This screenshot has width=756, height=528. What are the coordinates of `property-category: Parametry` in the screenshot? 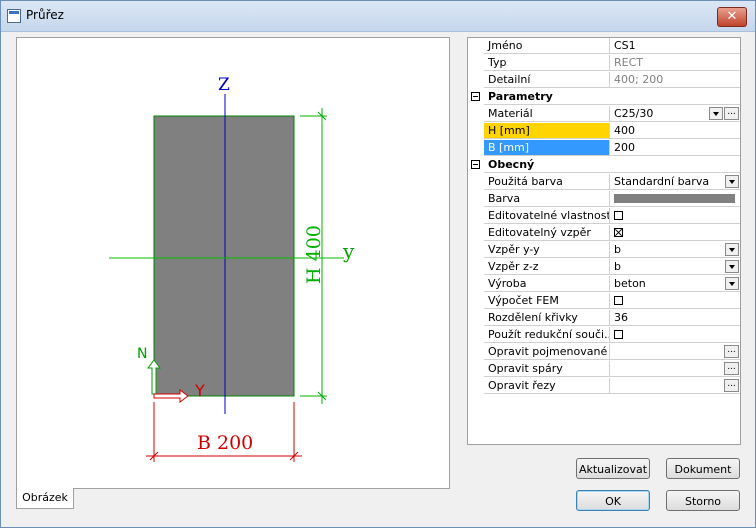 It's located at (604, 97).